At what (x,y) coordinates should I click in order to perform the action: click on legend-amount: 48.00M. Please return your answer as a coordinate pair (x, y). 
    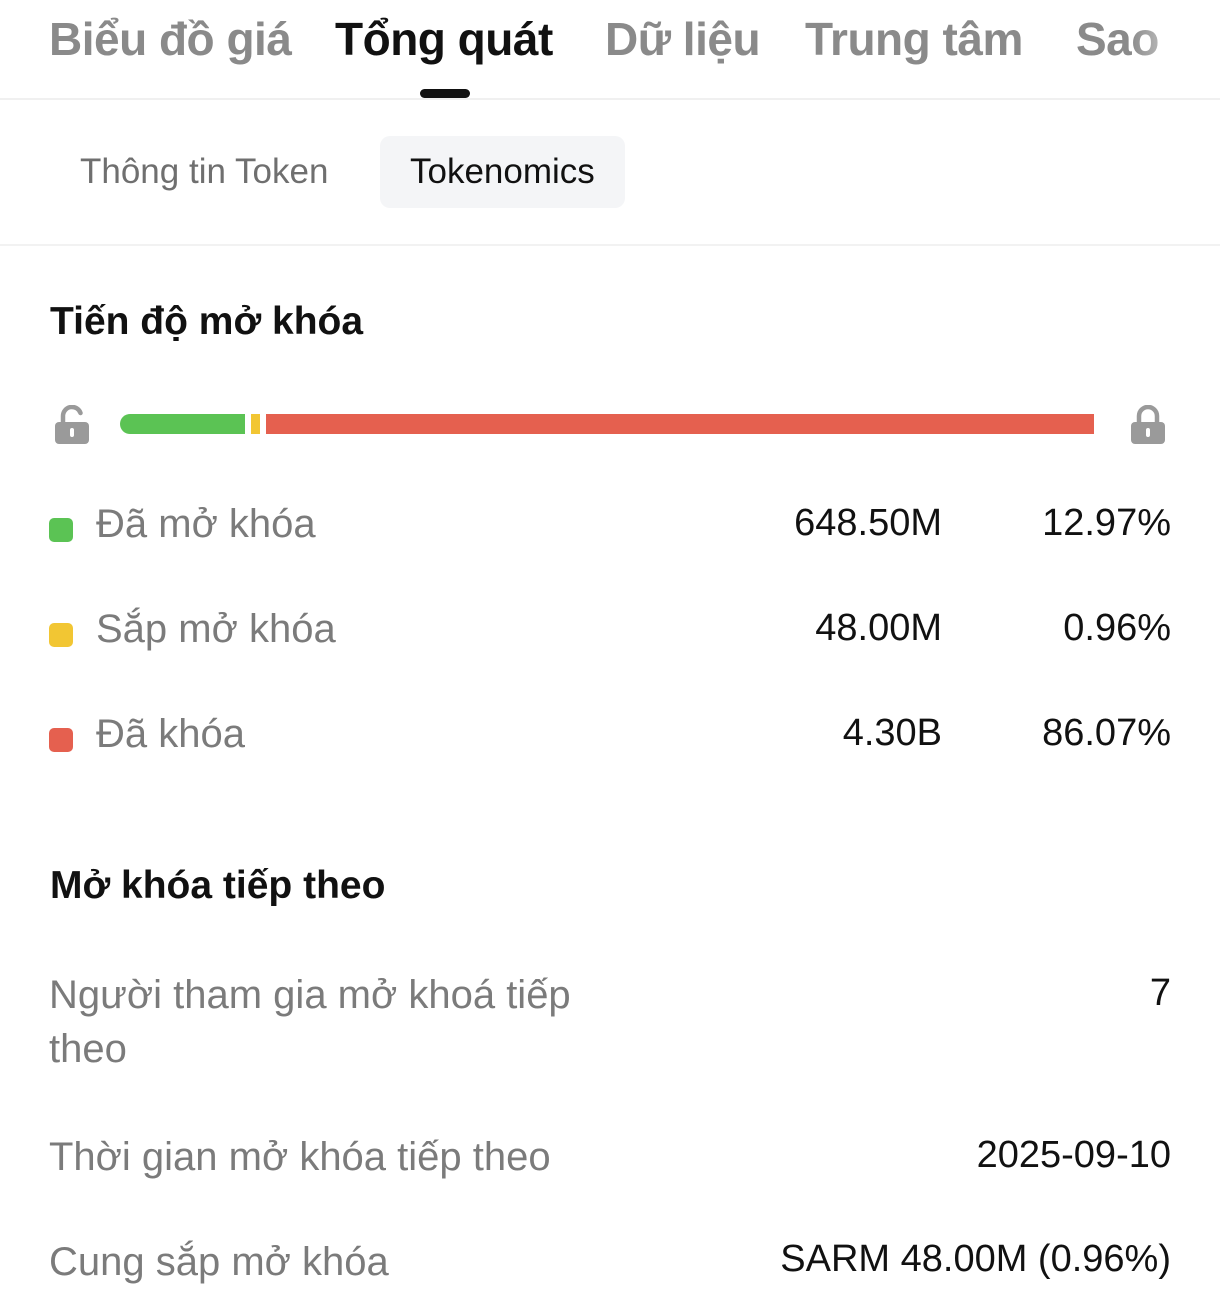
    Looking at the image, I should click on (878, 628).